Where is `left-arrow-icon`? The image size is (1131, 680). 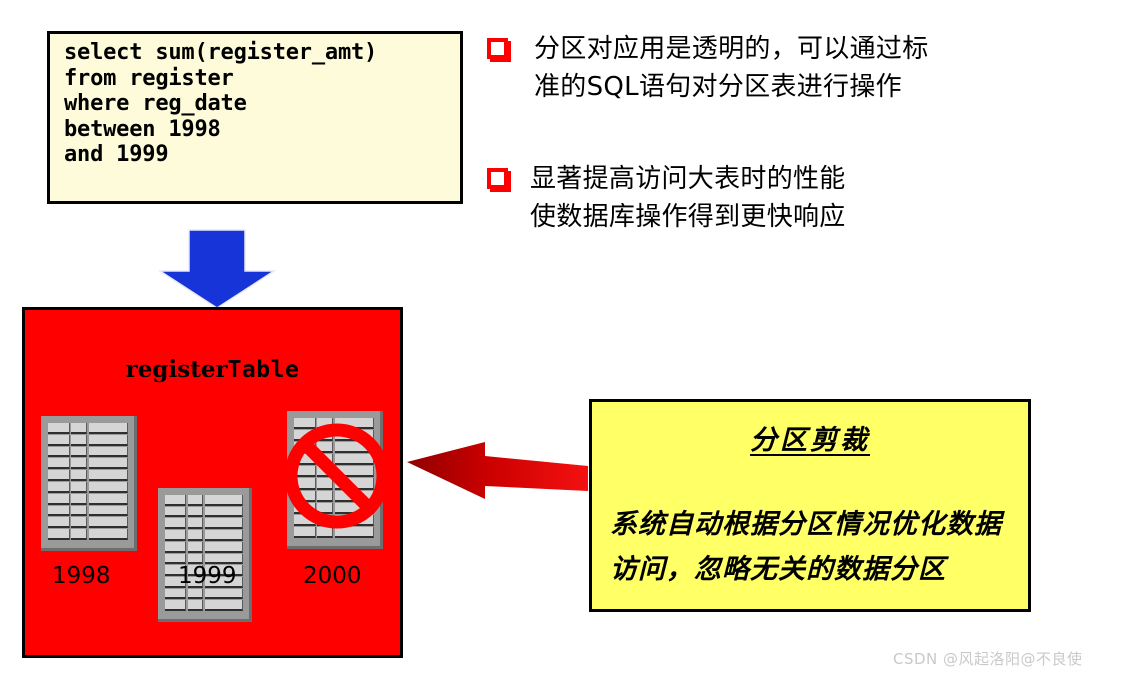
left-arrow-icon is located at coordinates (497, 470).